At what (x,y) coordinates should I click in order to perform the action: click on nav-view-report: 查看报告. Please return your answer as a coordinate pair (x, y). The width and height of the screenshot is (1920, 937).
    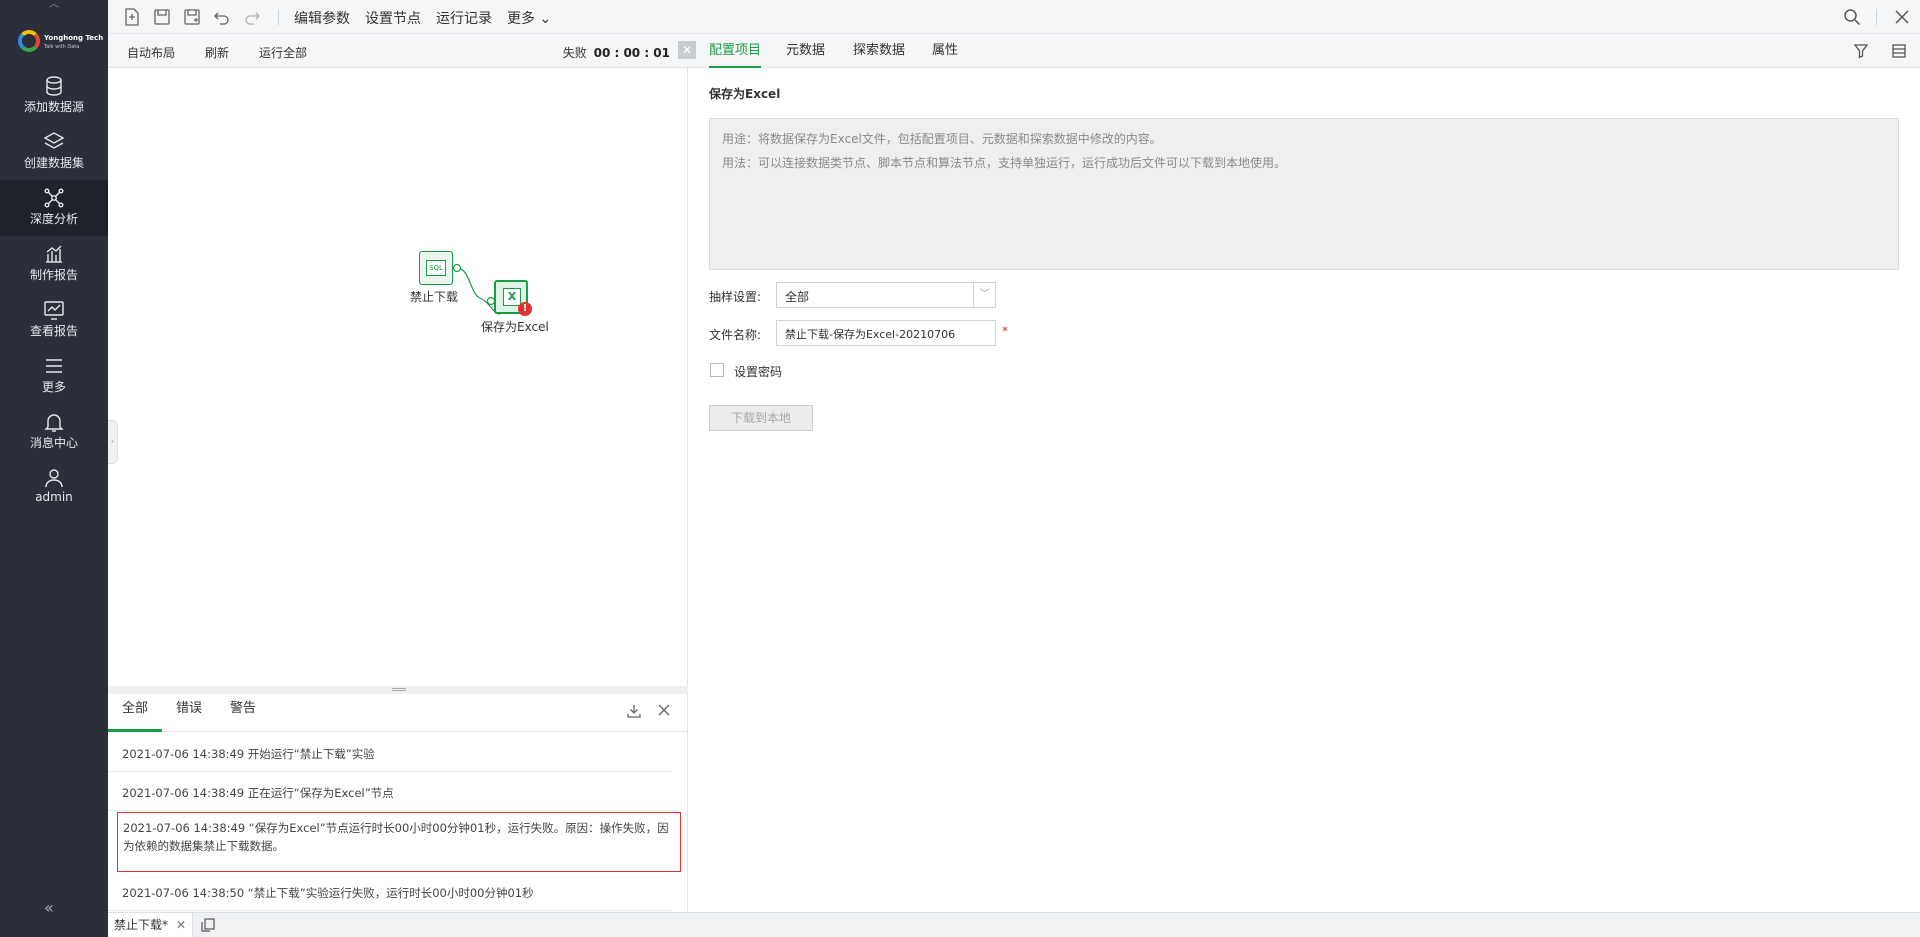
    Looking at the image, I should click on (54, 320).